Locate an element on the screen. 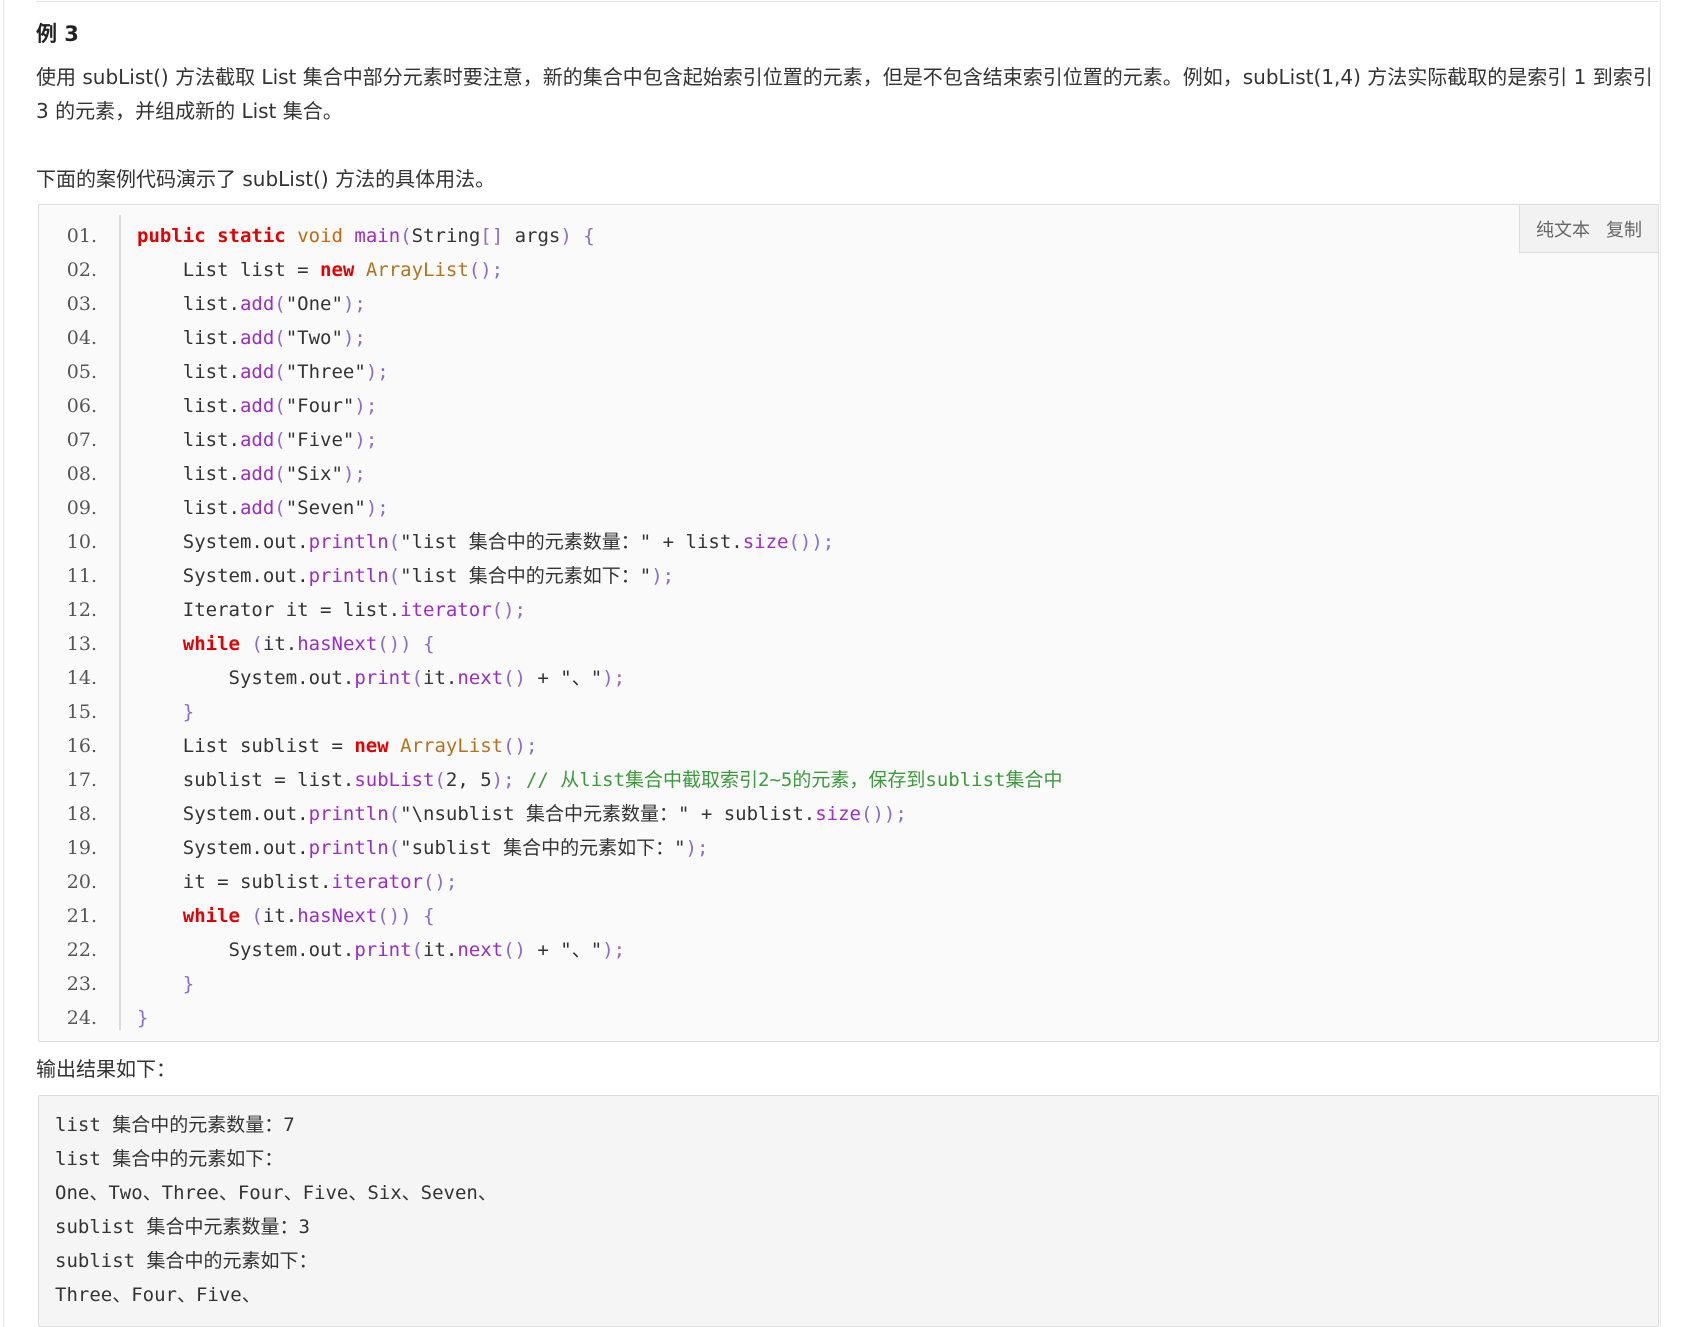  code-line: 24.} is located at coordinates (550, 1018).